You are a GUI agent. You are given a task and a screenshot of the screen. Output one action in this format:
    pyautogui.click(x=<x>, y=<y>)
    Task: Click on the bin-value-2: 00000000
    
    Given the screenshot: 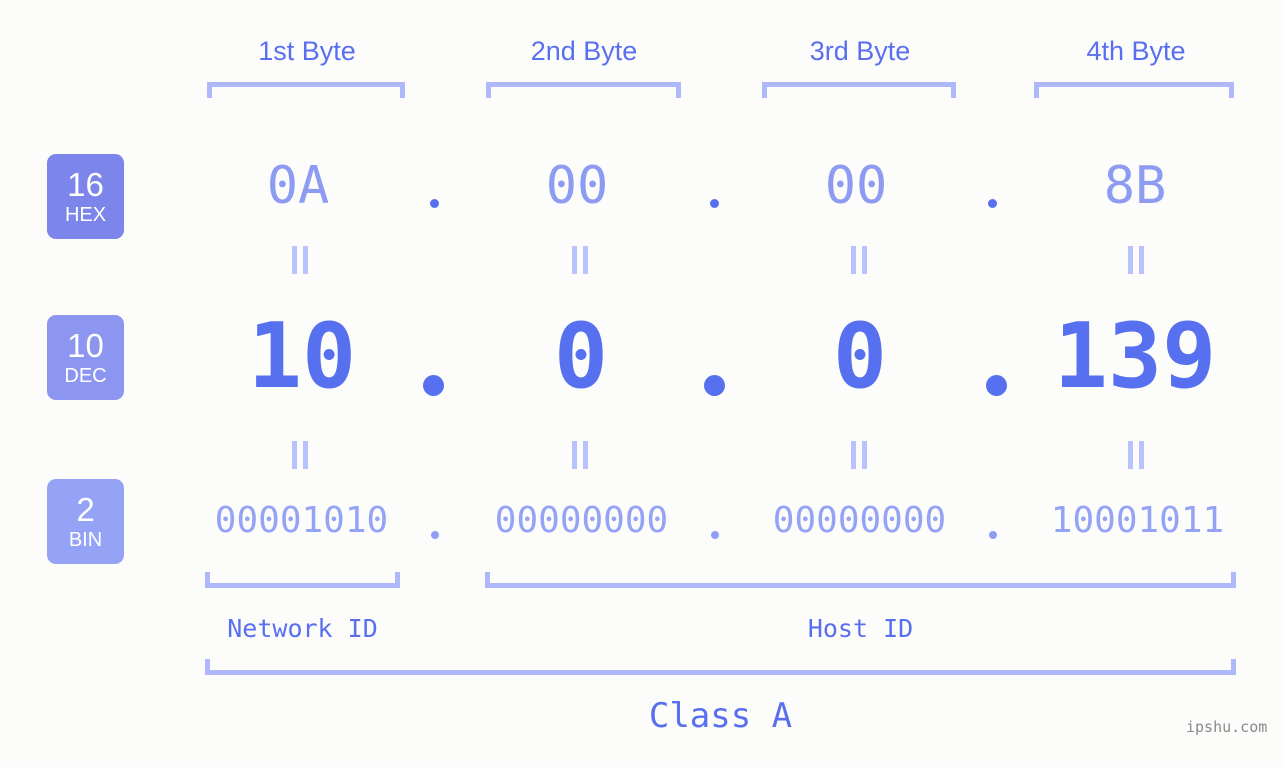 What is the action you would take?
    pyautogui.click(x=581, y=520)
    